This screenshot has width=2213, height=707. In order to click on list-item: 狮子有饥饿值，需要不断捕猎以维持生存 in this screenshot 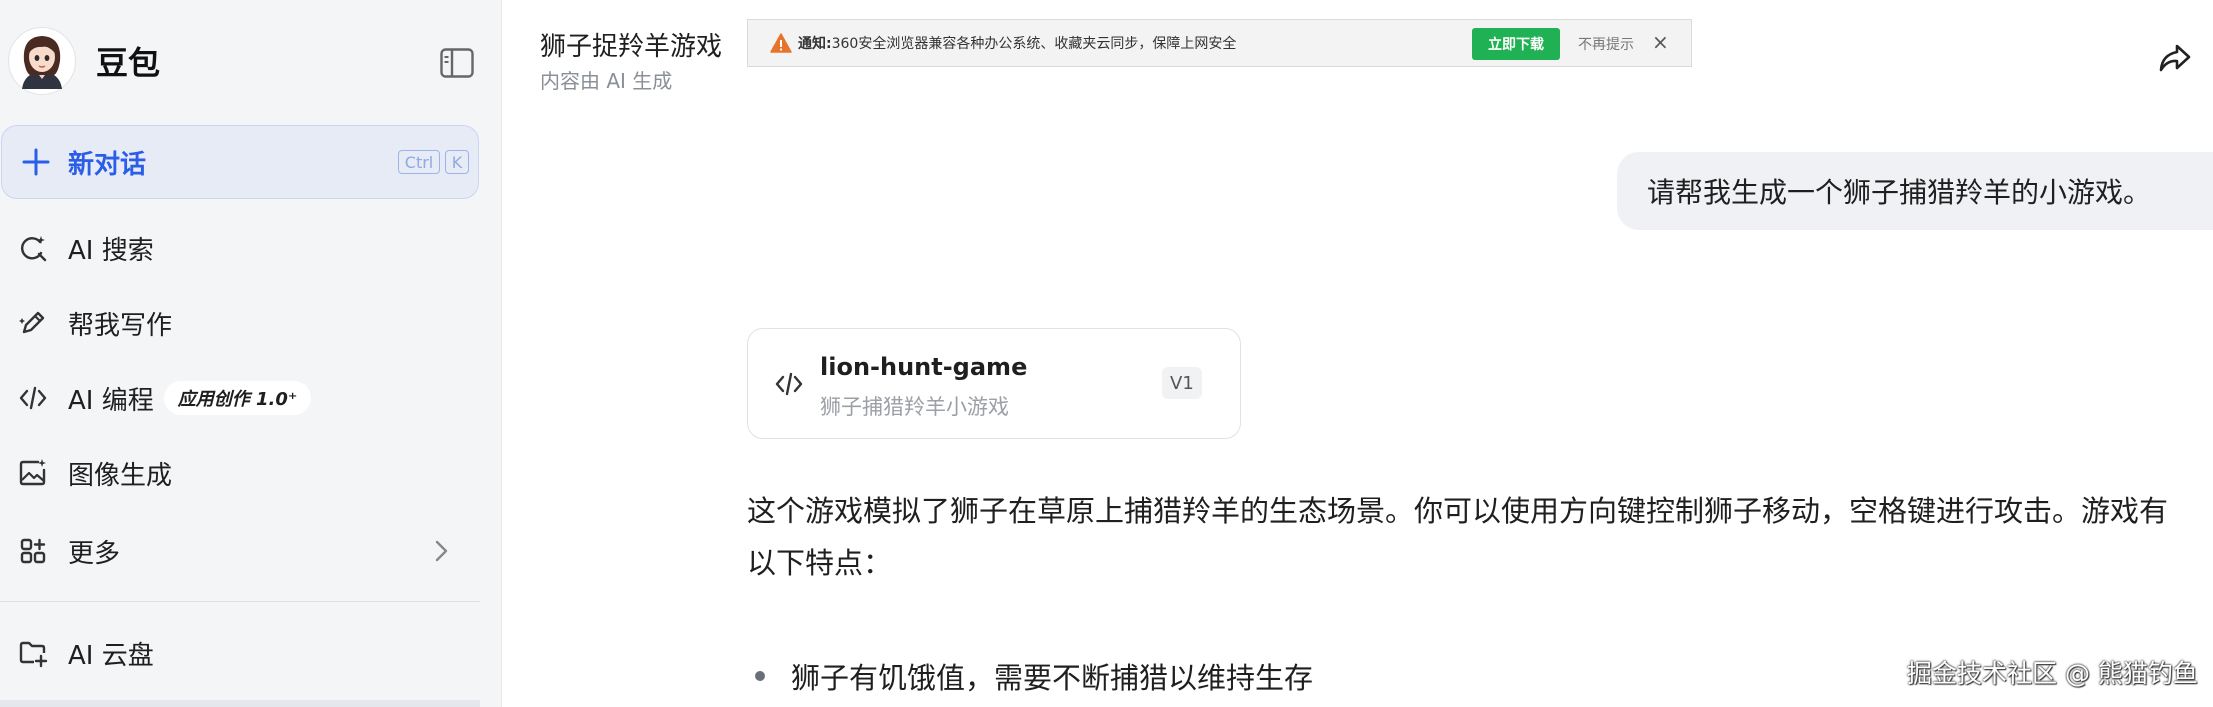, I will do `click(1034, 676)`.